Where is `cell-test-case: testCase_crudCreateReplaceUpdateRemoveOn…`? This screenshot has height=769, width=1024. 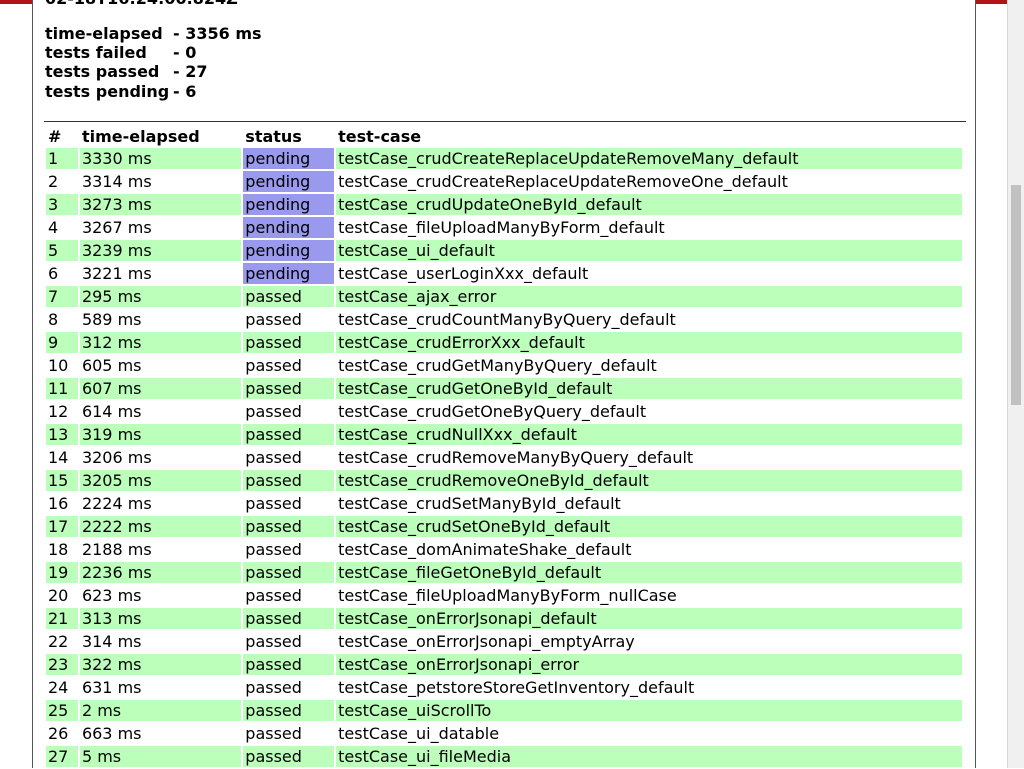 cell-test-case: testCase_crudCreateReplaceUpdateRemoveOn… is located at coordinates (649, 181).